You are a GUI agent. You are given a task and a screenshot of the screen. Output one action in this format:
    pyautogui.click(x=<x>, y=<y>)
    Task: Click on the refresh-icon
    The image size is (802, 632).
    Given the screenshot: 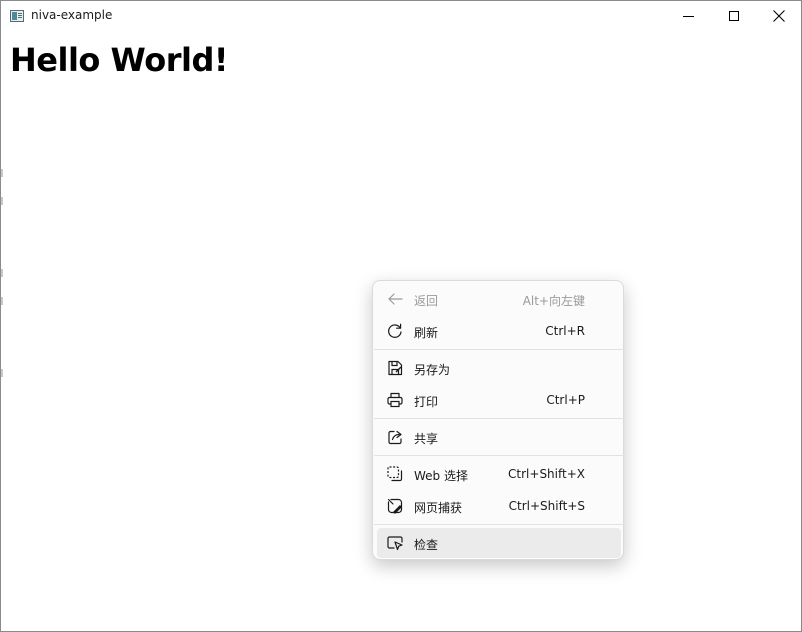 What is the action you would take?
    pyautogui.click(x=395, y=330)
    